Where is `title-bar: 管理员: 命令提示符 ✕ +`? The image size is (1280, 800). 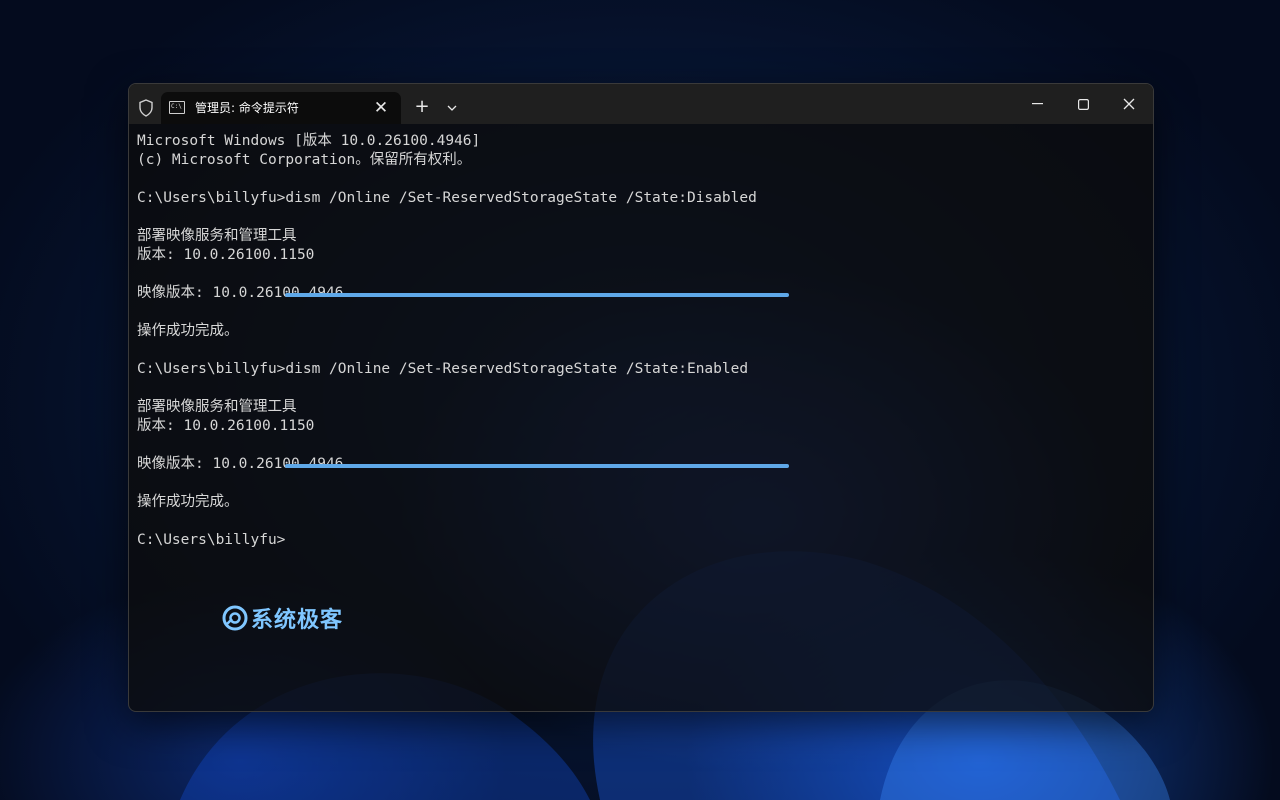
title-bar: 管理员: 命令提示符 ✕ + is located at coordinates (641, 104).